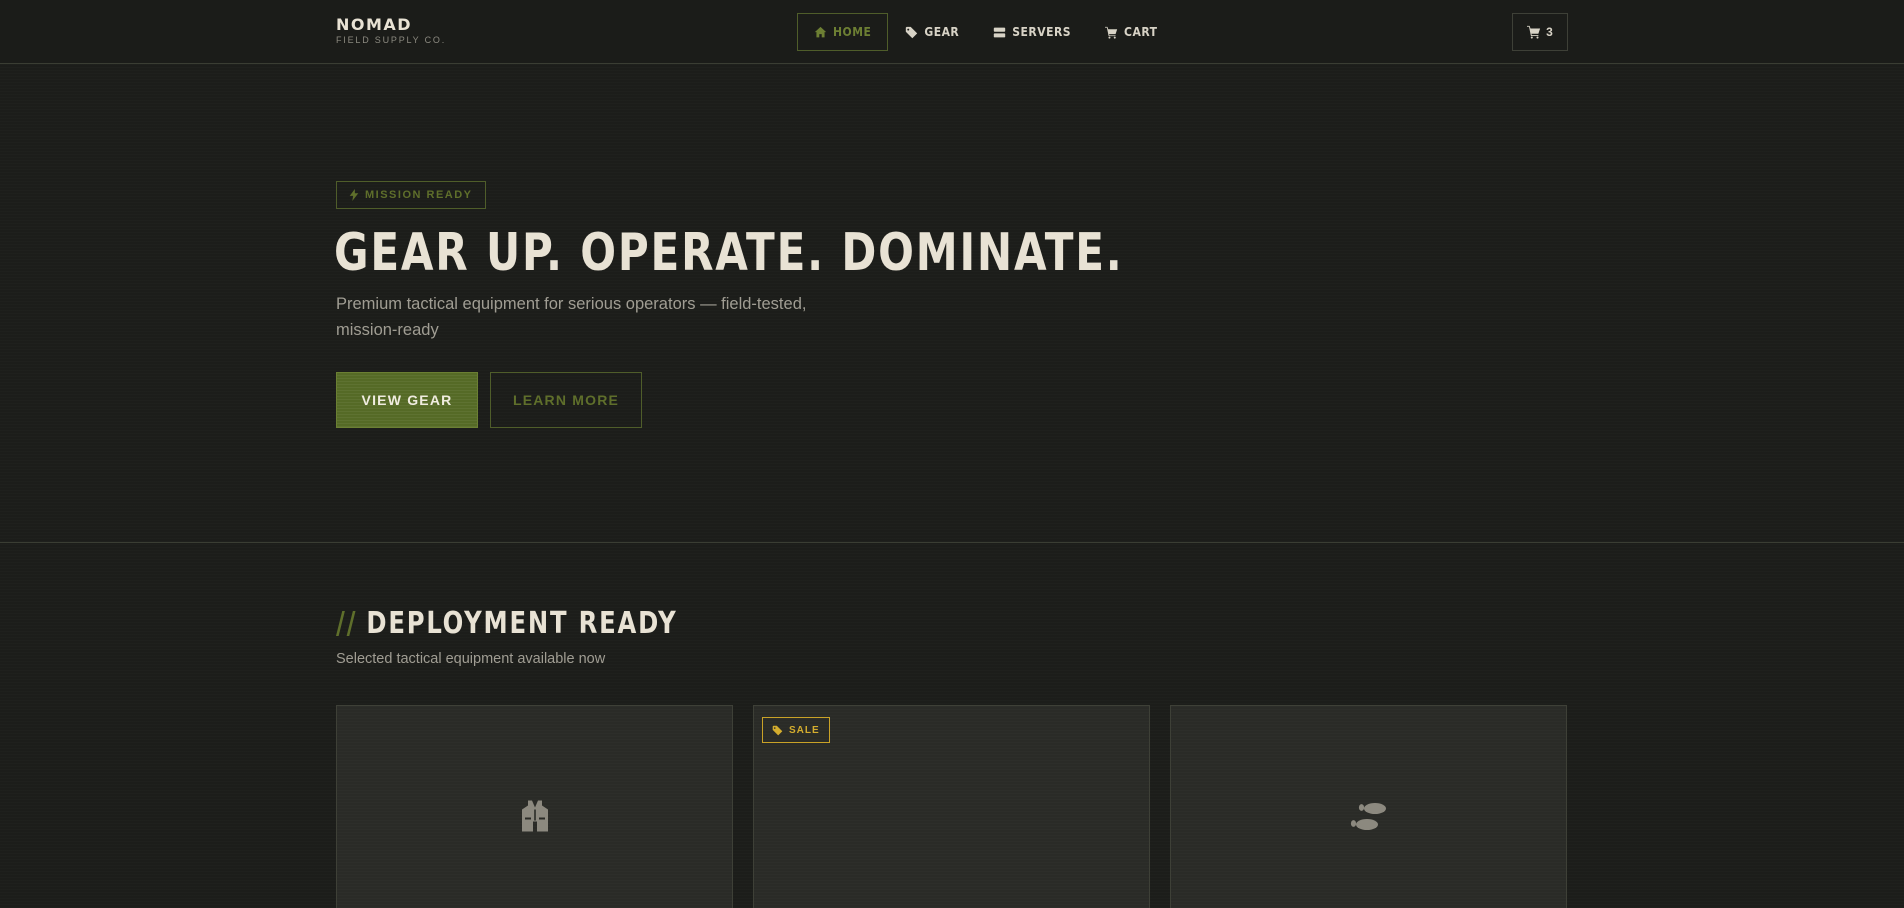 This screenshot has width=1904, height=908. Describe the element at coordinates (852, 32) in the screenshot. I see `nav-item-home-label: HOME` at that location.